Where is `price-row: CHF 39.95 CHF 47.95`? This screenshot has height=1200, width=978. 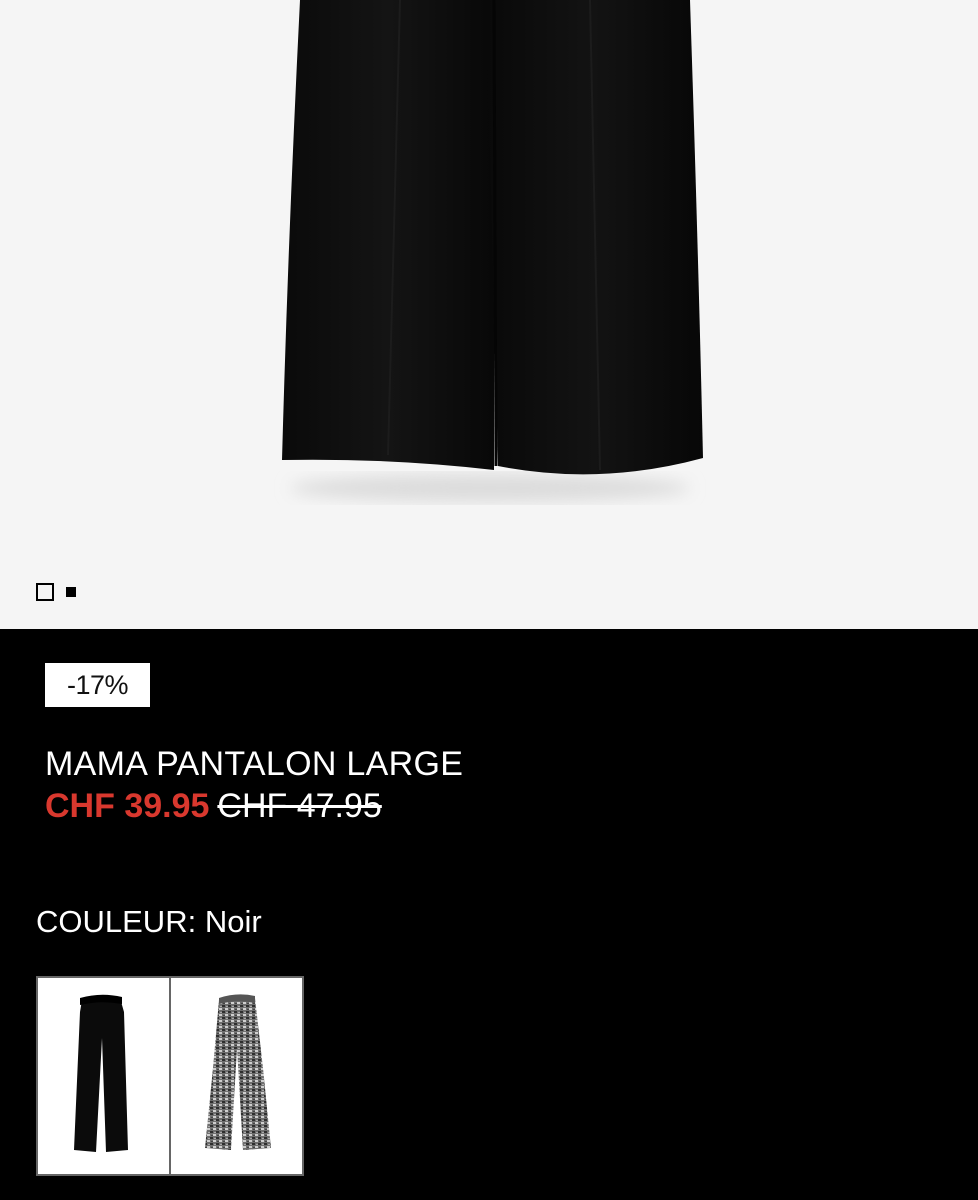
price-row: CHF 39.95 CHF 47.95 is located at coordinates (213, 806).